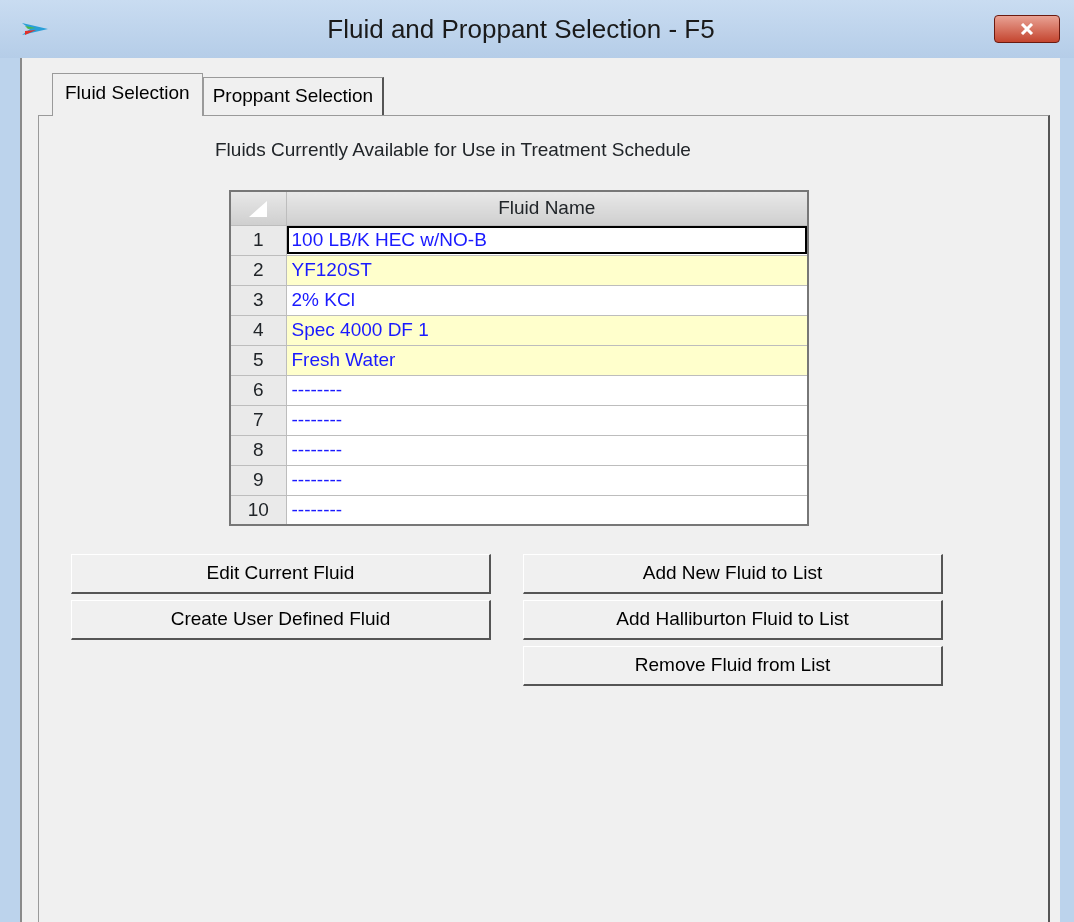  I want to click on row-header: 7, so click(258, 420).